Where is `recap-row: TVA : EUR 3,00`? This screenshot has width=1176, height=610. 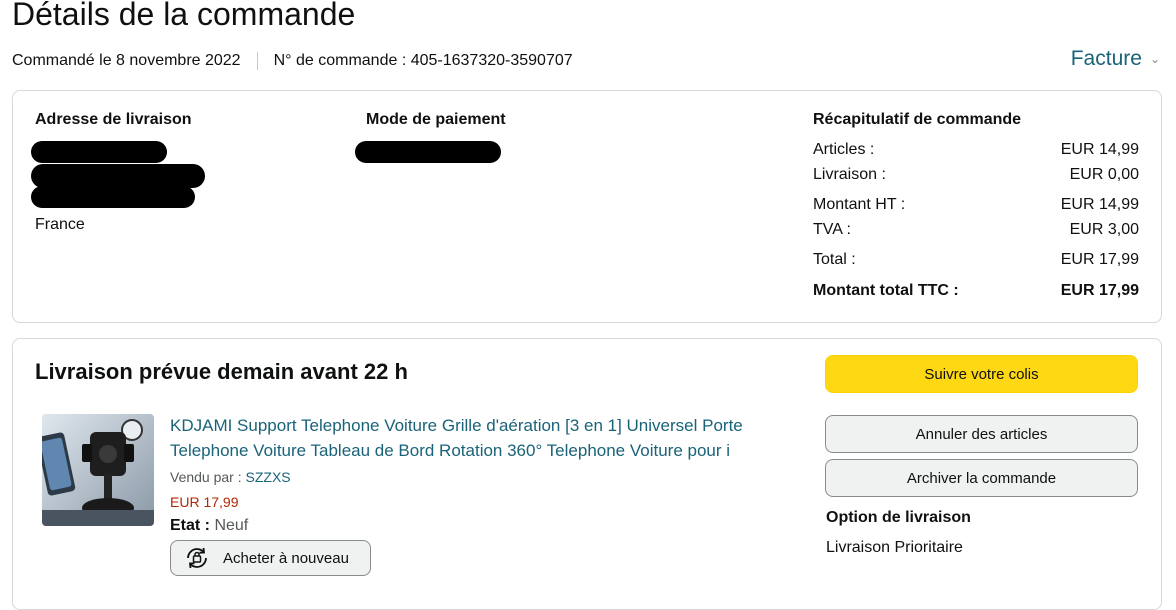
recap-row: TVA : EUR 3,00 is located at coordinates (976, 230).